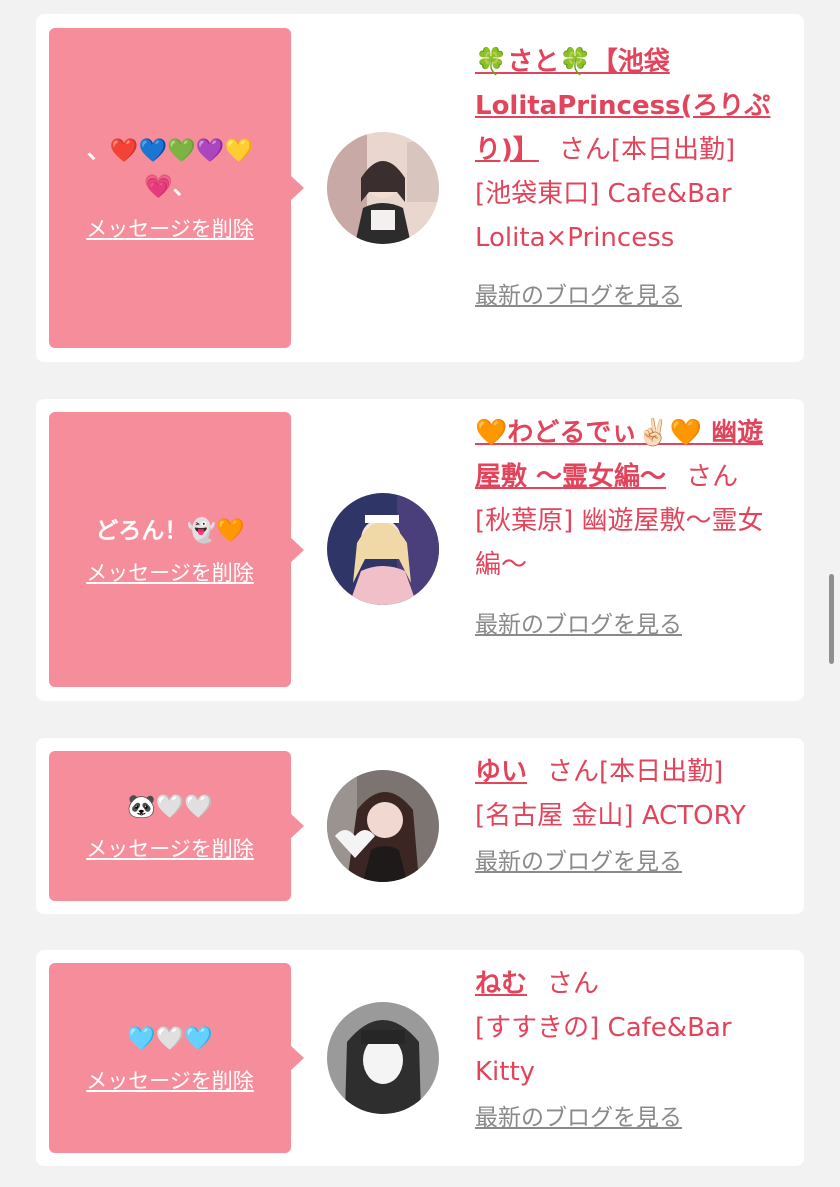 The height and width of the screenshot is (1187, 840). I want to click on cast-name-link: ゆい, so click(501, 772).